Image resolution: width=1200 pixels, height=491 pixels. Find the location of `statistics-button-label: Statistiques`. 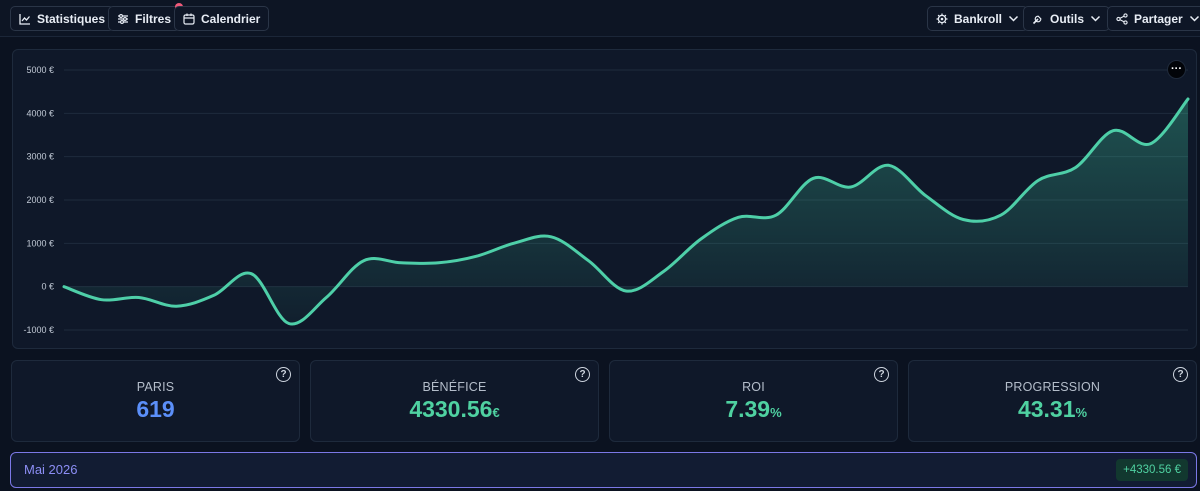

statistics-button-label: Statistiques is located at coordinates (71, 18).